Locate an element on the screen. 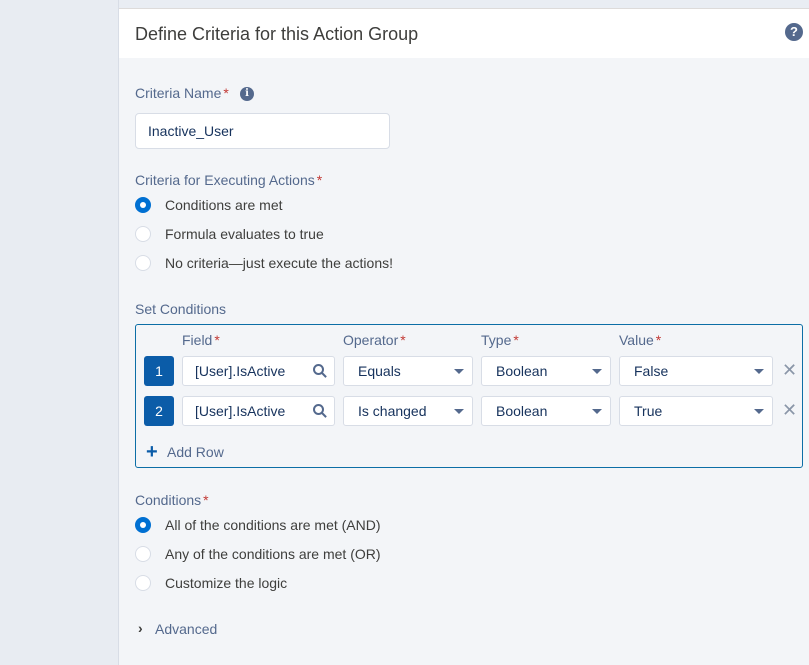 Image resolution: width=809 pixels, height=665 pixels. execution-label-text: Criteria for Executing Actions is located at coordinates (225, 180).